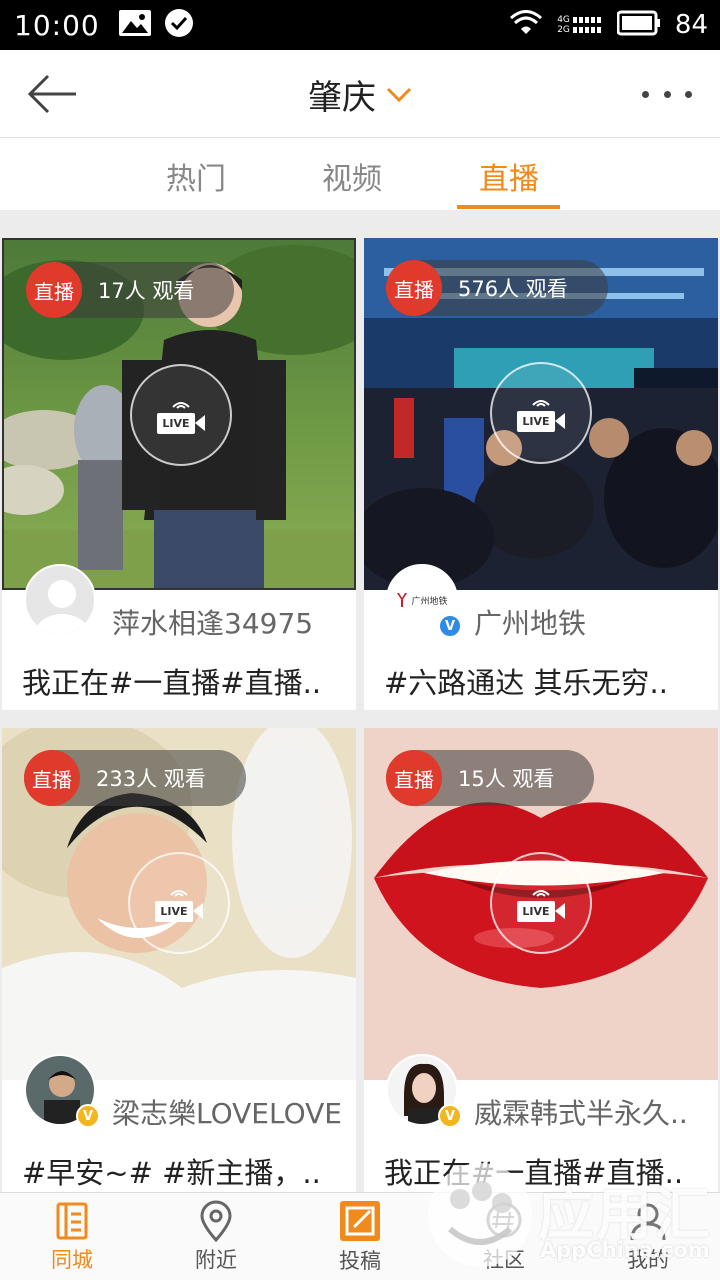 The height and width of the screenshot is (1280, 720). What do you see at coordinates (506, 779) in the screenshot?
I see `viewer-count: 15人 观看` at bounding box center [506, 779].